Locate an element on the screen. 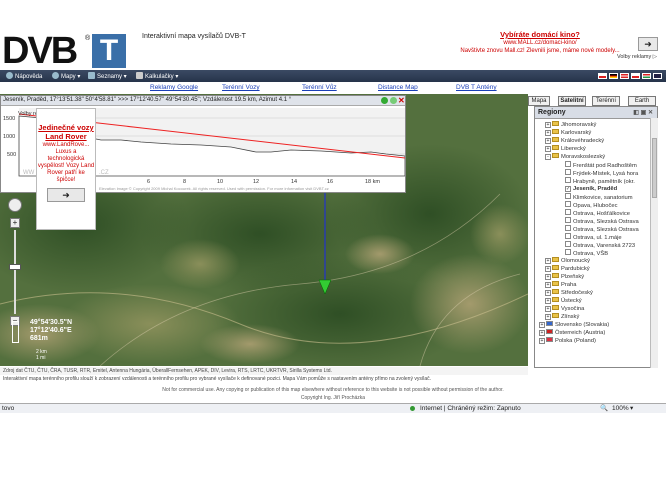 The image size is (666, 500). region-tree-item: Frenštát pod Radhoštěm is located at coordinates (601, 165).